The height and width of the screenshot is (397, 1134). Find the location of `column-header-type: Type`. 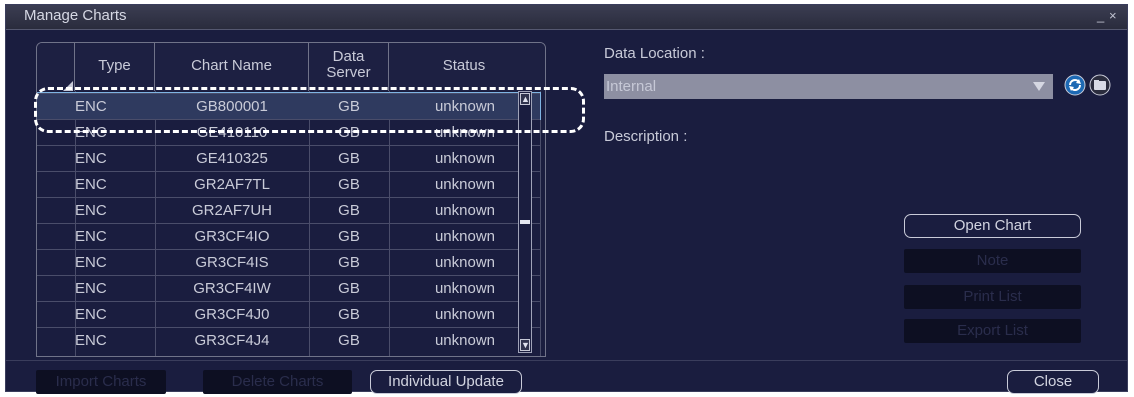

column-header-type: Type is located at coordinates (115, 67).